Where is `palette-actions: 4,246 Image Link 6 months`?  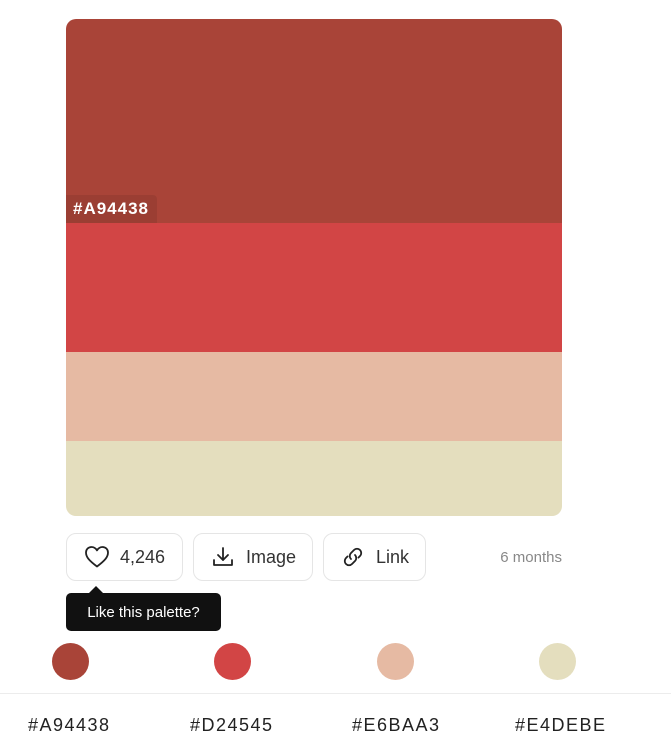 palette-actions: 4,246 Image Link 6 months is located at coordinates (314, 557).